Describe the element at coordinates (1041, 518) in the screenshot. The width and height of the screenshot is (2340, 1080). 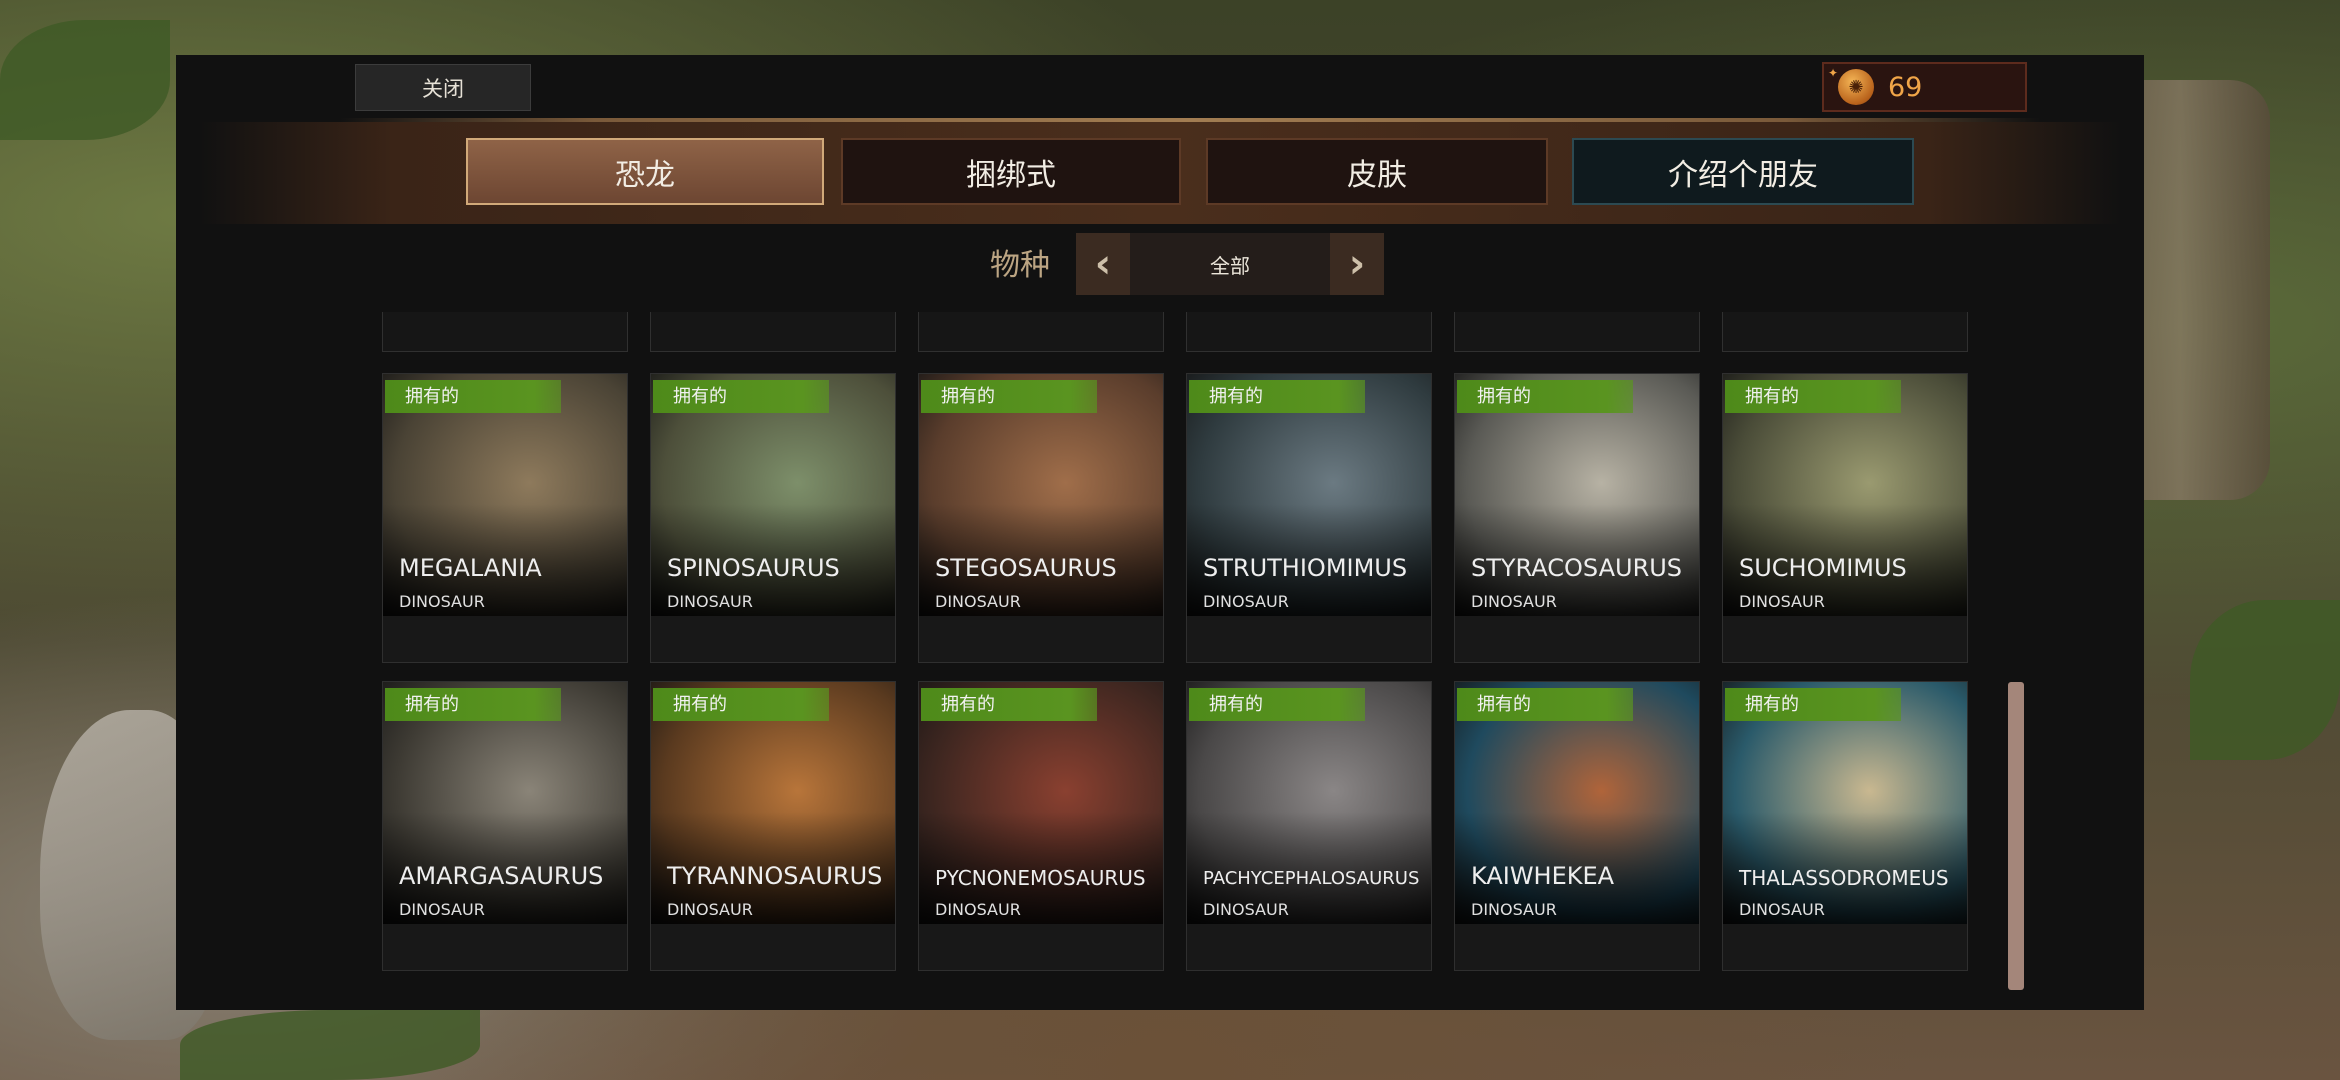
I see `dino-card-stegosaurus: 拥有的 STEGOSAURUS DINOSAUR` at that location.